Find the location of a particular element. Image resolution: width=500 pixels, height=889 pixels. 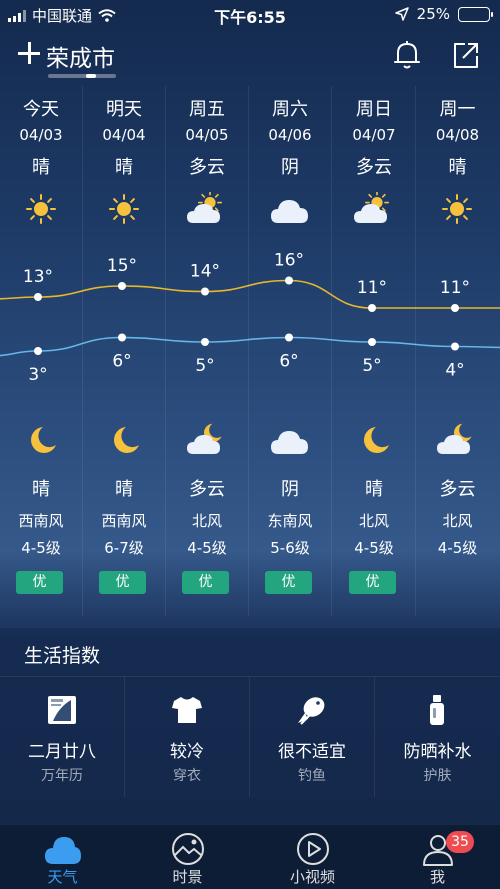

day-date: 04/04 is located at coordinates (124, 135).